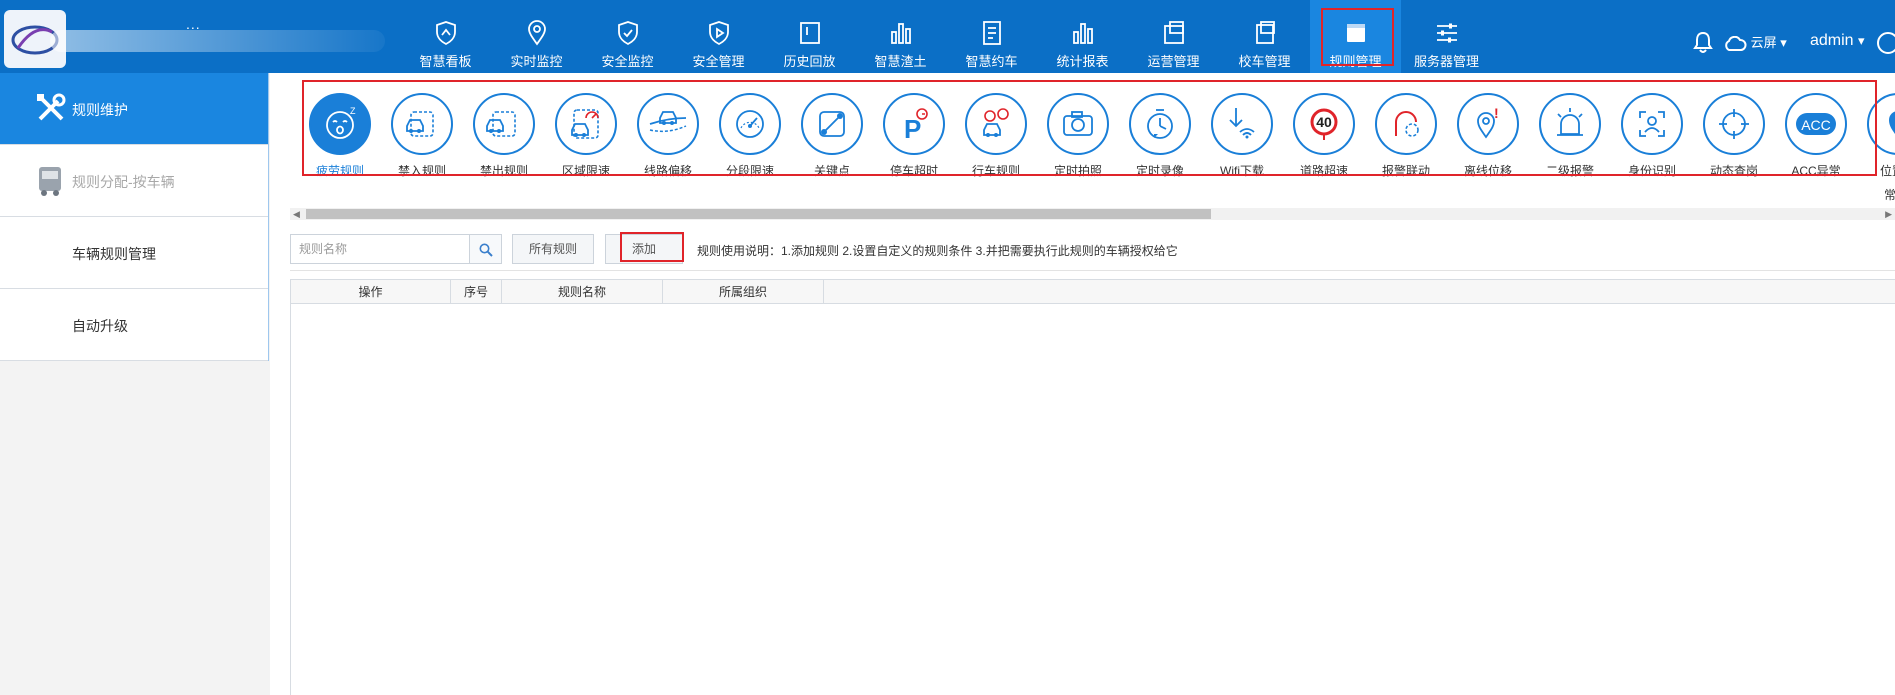 The image size is (1895, 695). What do you see at coordinates (134, 325) in the screenshot?
I see `sidebar-item-3: 自动升级` at bounding box center [134, 325].